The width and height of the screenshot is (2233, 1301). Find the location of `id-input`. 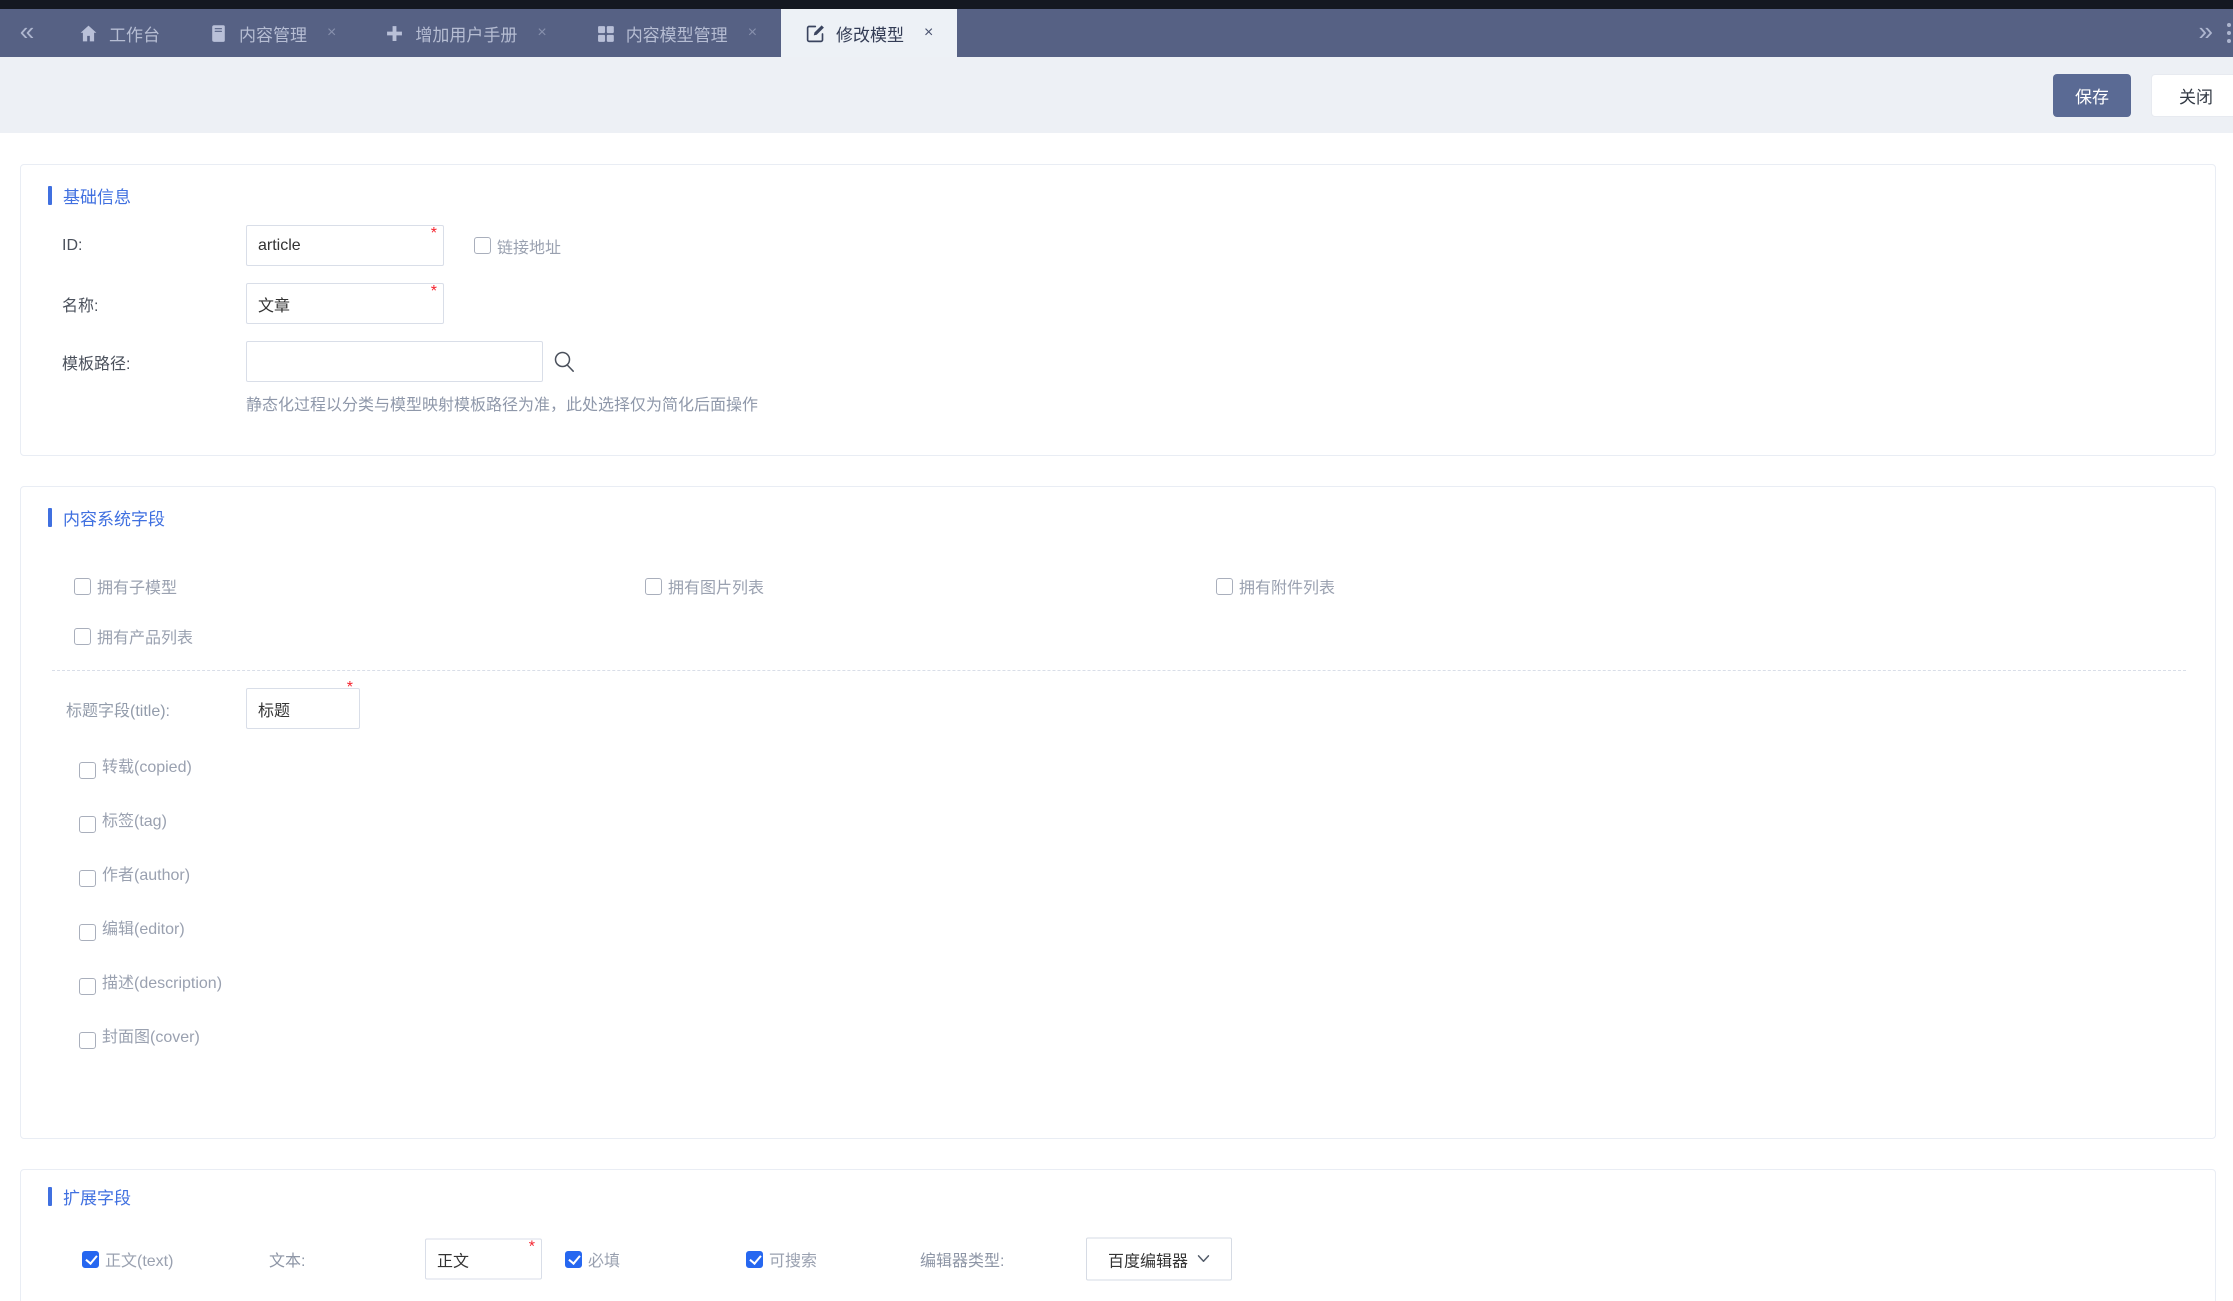

id-input is located at coordinates (345, 245).